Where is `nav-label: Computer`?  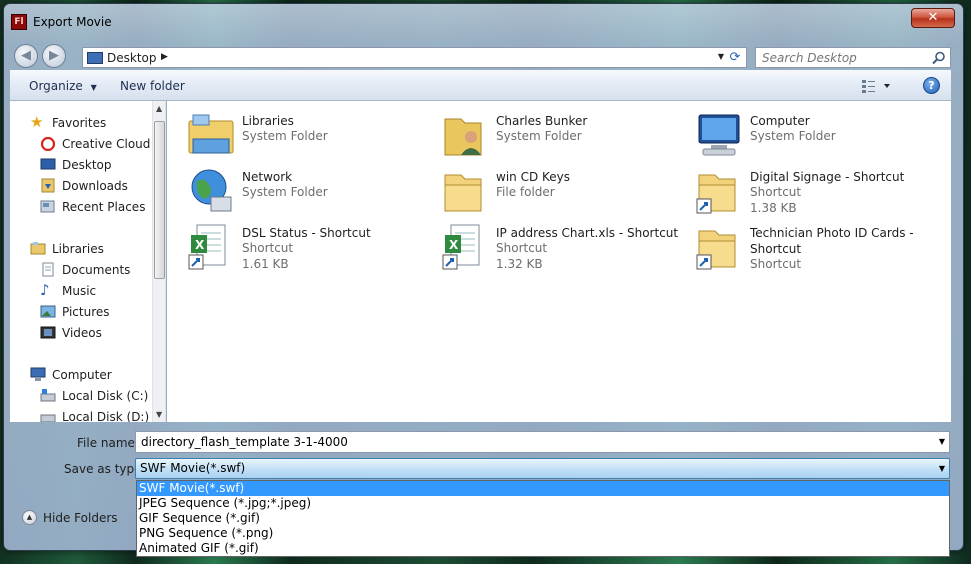 nav-label: Computer is located at coordinates (82, 375).